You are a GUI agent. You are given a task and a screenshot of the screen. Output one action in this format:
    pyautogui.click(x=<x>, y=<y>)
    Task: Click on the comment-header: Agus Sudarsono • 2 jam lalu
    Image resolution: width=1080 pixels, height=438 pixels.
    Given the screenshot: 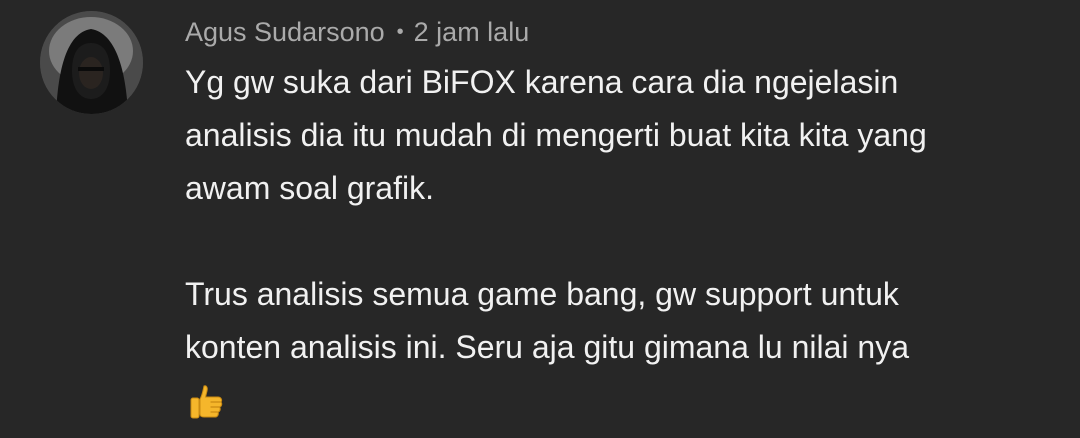 What is the action you would take?
    pyautogui.click(x=357, y=32)
    